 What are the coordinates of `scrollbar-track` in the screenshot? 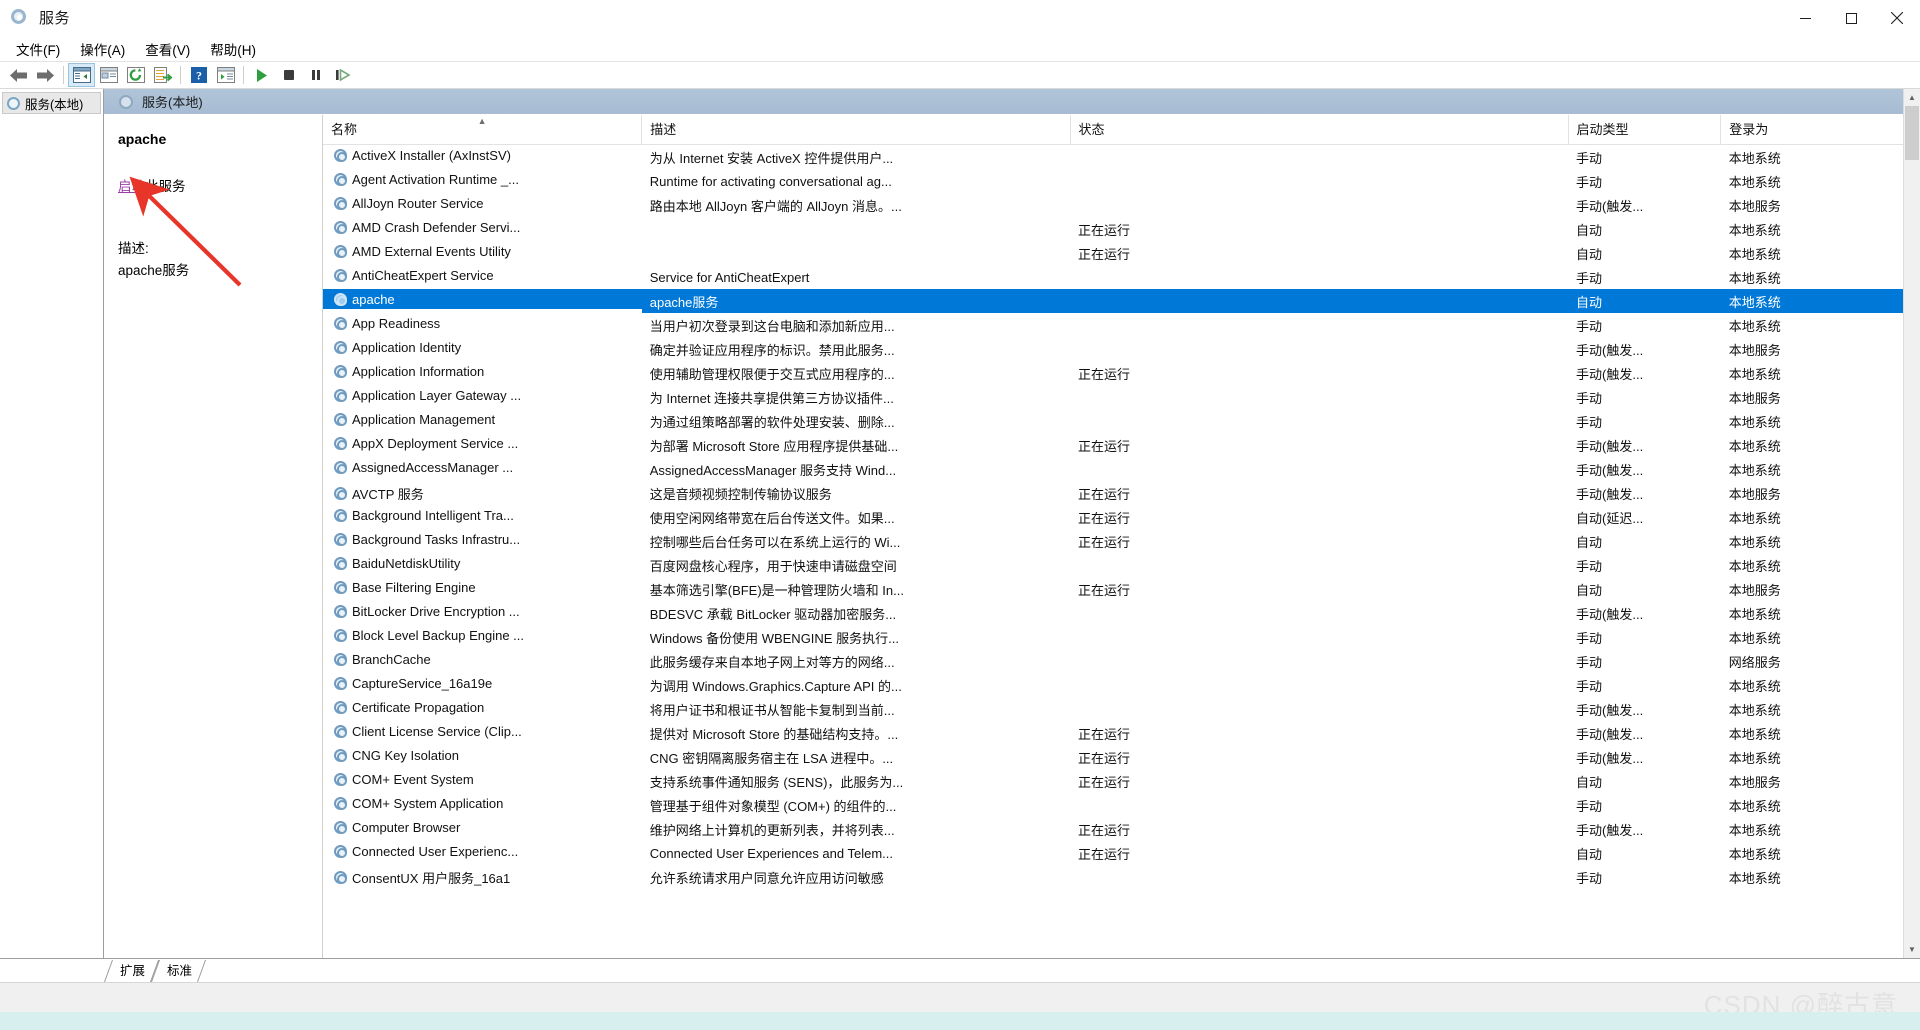 It's located at (1912, 523).